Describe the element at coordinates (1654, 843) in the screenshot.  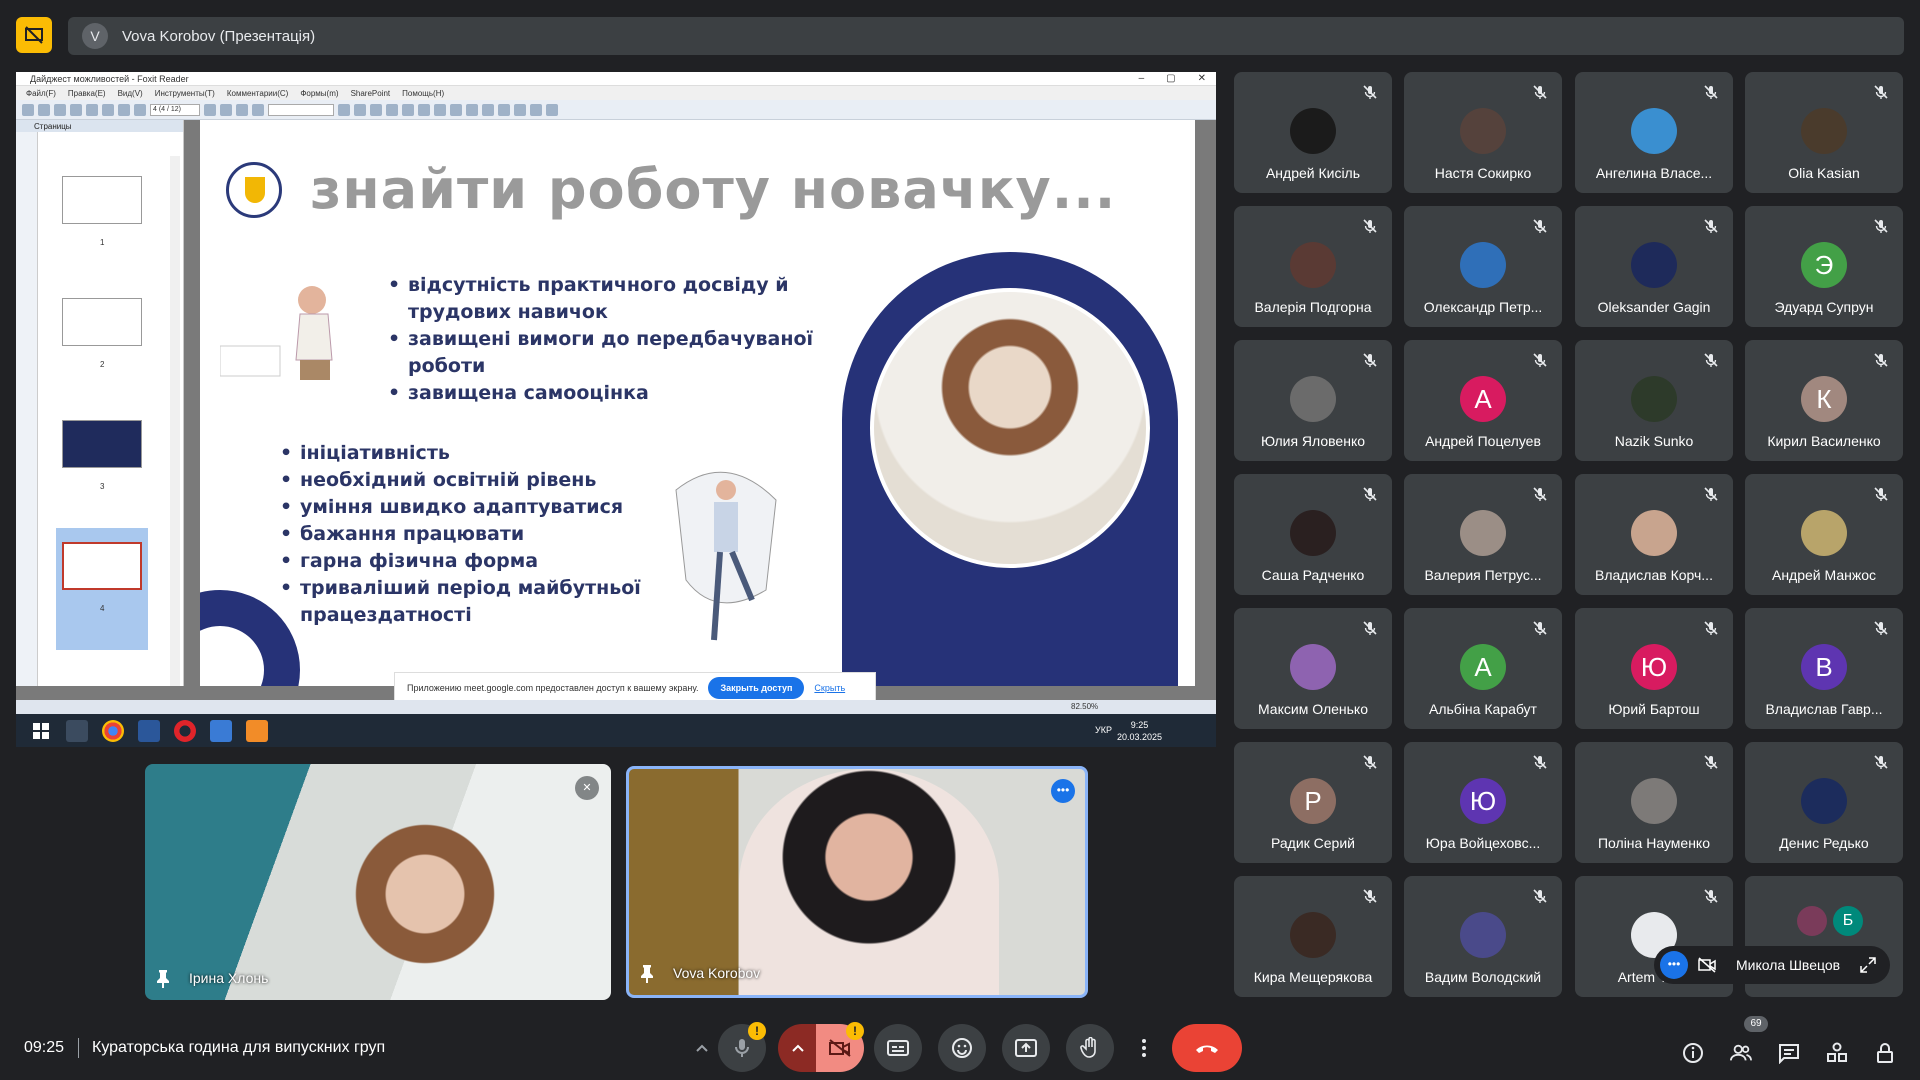
I see `participant-name: Поліна Науменко` at that location.